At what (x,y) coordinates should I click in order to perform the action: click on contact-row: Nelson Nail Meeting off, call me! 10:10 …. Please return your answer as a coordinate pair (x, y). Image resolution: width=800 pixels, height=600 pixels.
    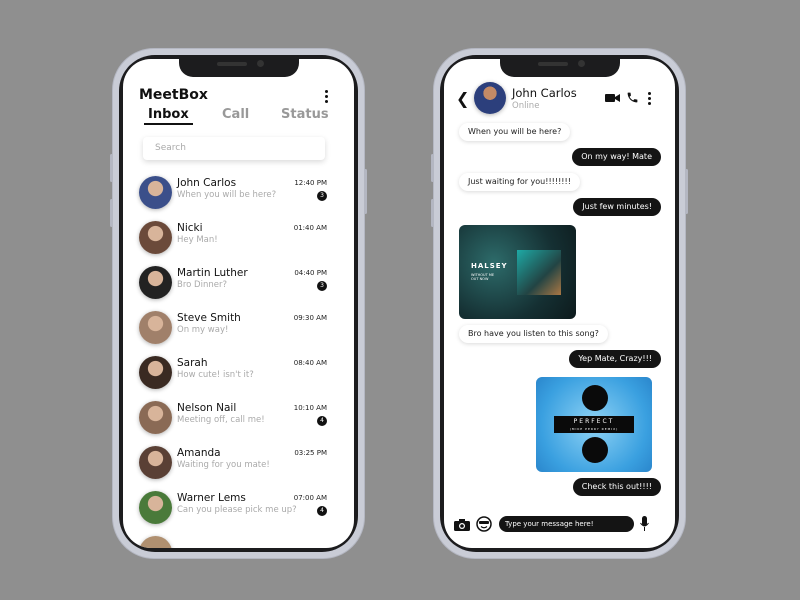
    Looking at the image, I should click on (234, 423).